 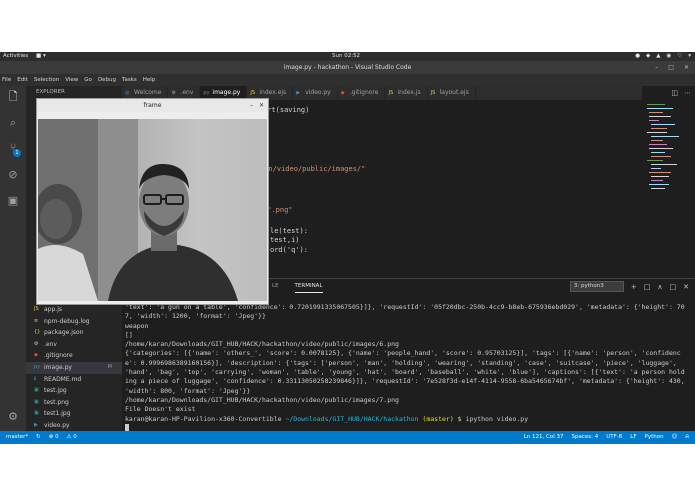 What do you see at coordinates (673, 287) in the screenshot?
I see `split-panel-icon: □` at bounding box center [673, 287].